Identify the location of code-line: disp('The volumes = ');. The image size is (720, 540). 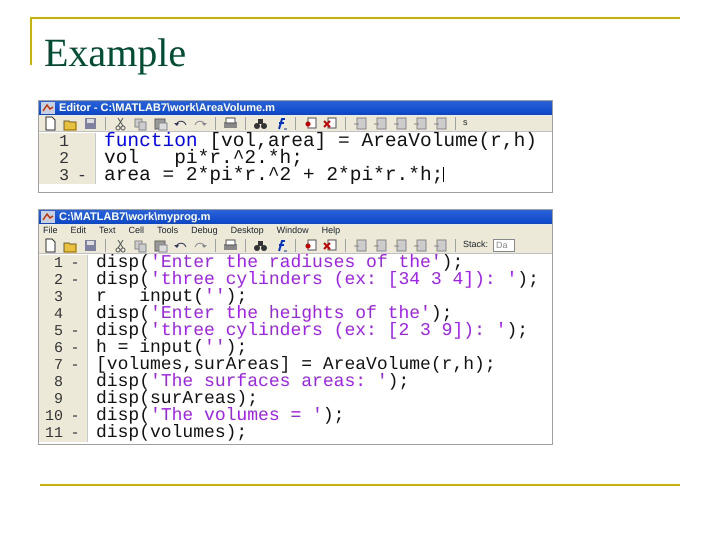
(219, 416).